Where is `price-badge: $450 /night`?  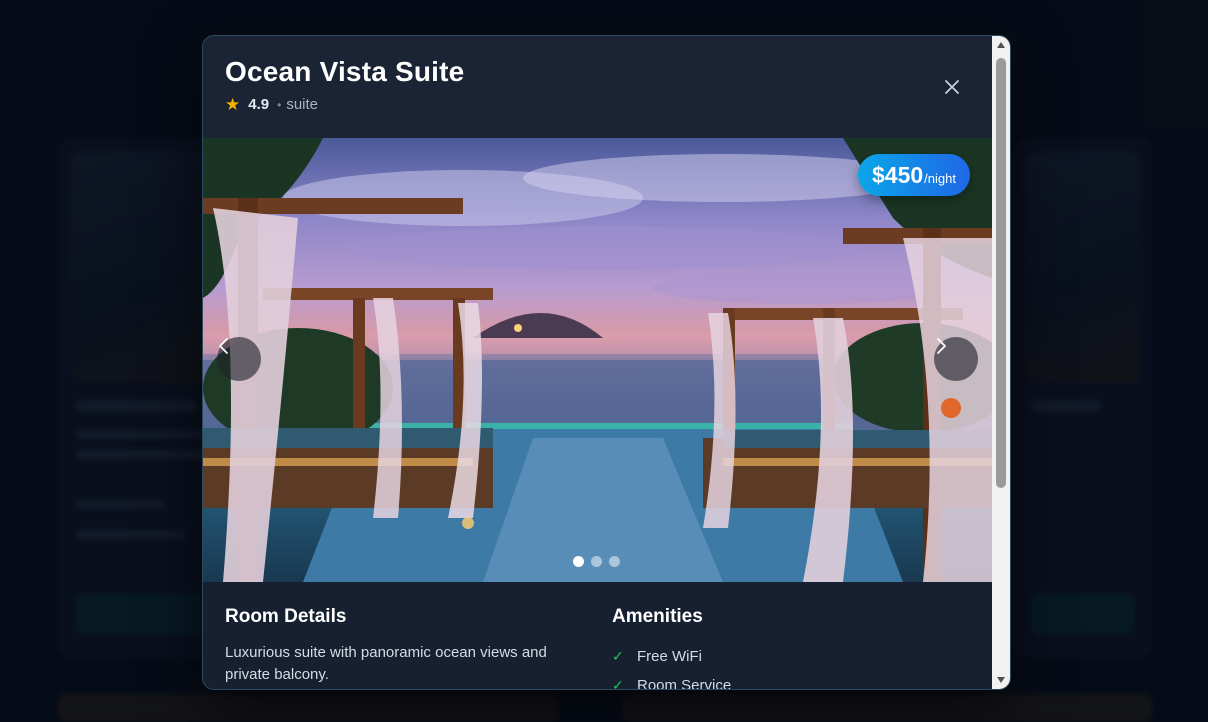
price-badge: $450 /night is located at coordinates (914, 175).